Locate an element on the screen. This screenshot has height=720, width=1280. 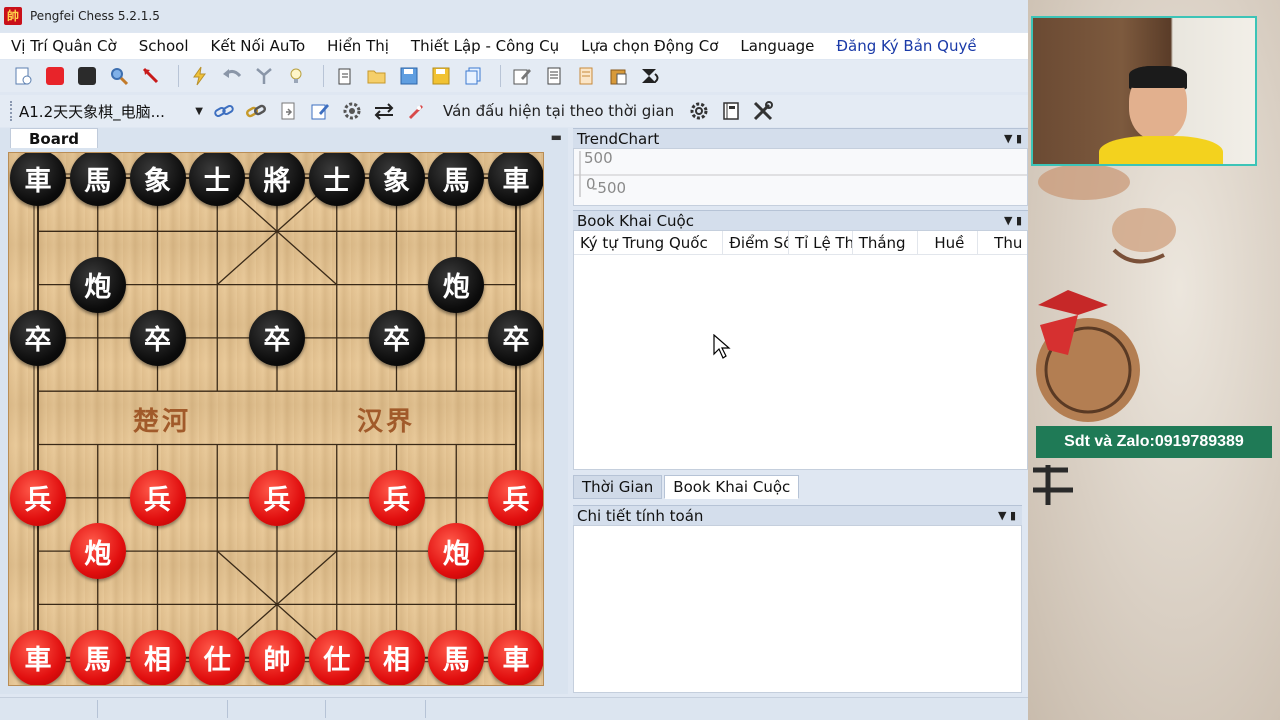
menu-school: School is located at coordinates (164, 46).